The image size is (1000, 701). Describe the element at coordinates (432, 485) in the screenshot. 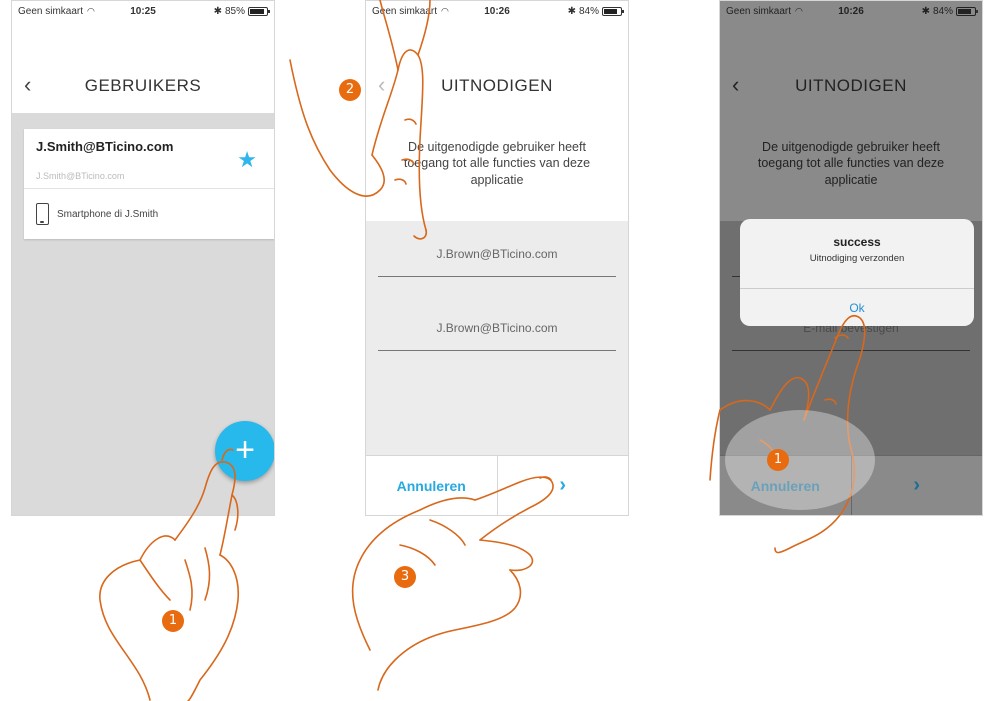

I see `cancel-button: Annuleren` at that location.